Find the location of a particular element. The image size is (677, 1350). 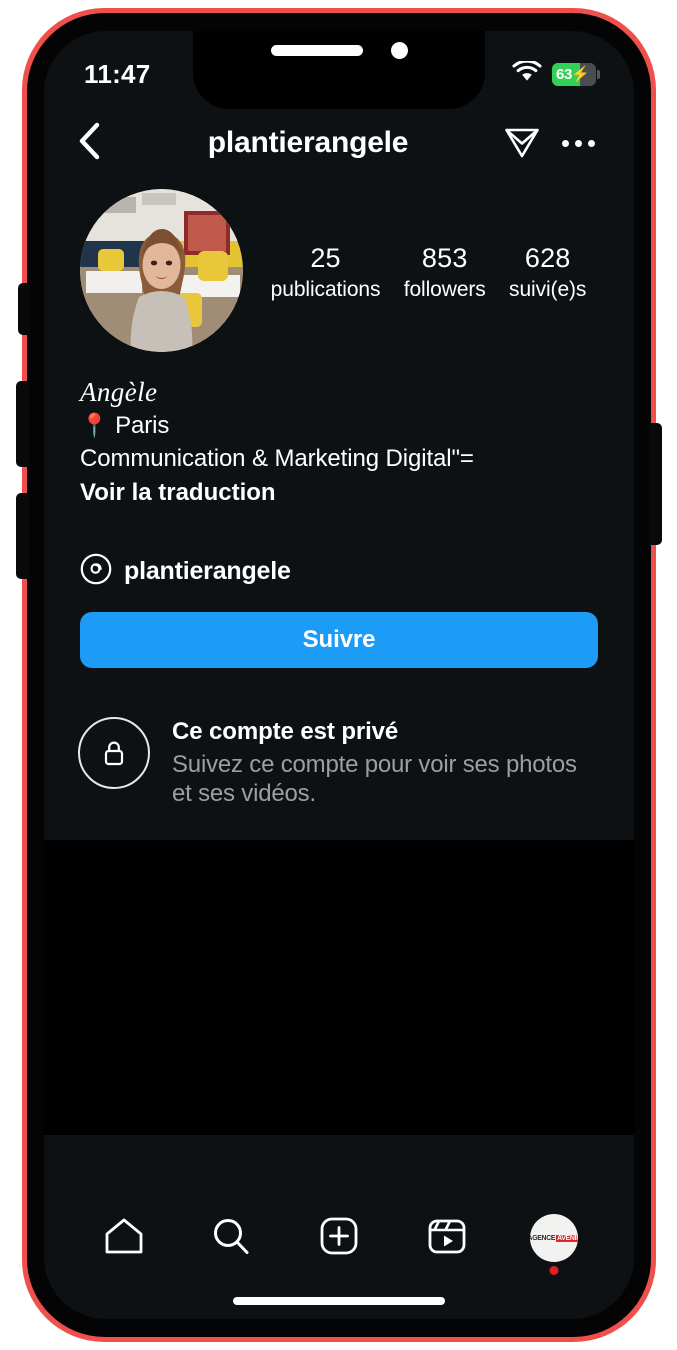

plus-square-icon is located at coordinates (339, 1238).